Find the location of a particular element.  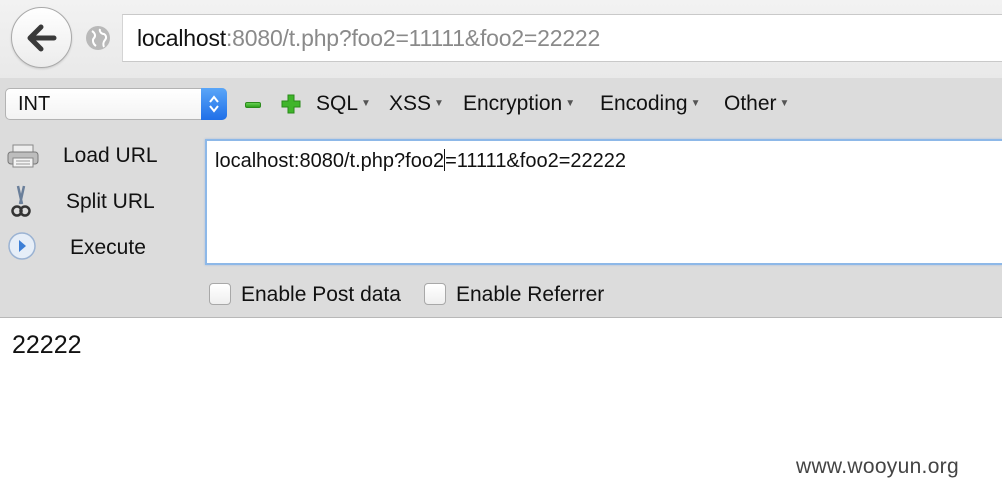

menu-encoding-label: Encoding is located at coordinates (644, 103).